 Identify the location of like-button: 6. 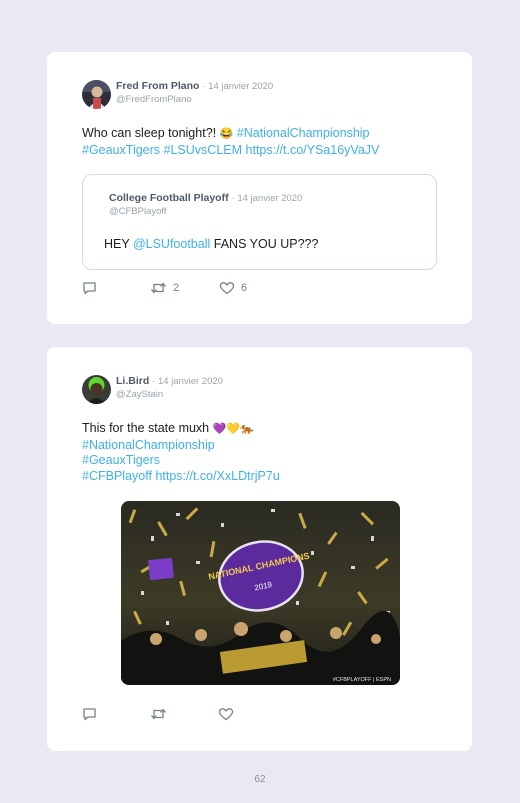
(233, 288).